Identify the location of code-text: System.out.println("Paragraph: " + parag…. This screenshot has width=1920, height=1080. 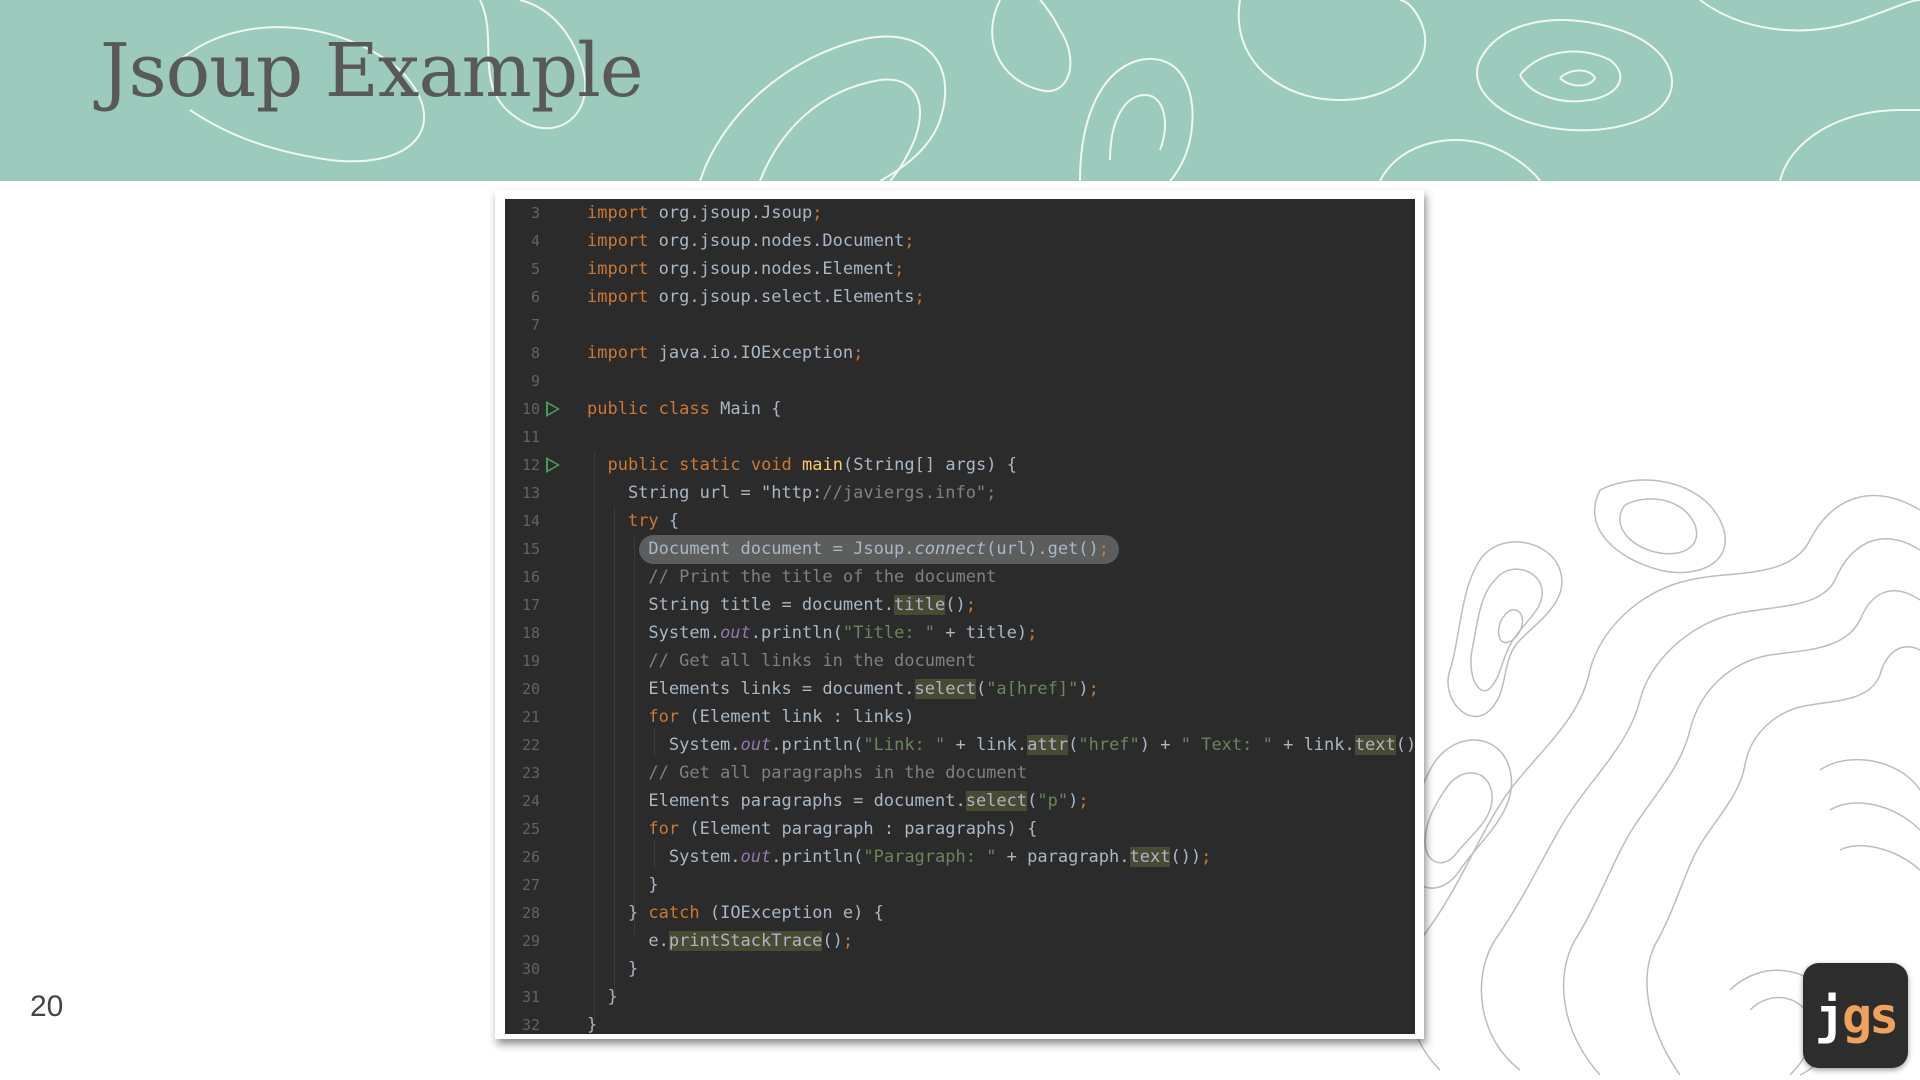
(899, 857).